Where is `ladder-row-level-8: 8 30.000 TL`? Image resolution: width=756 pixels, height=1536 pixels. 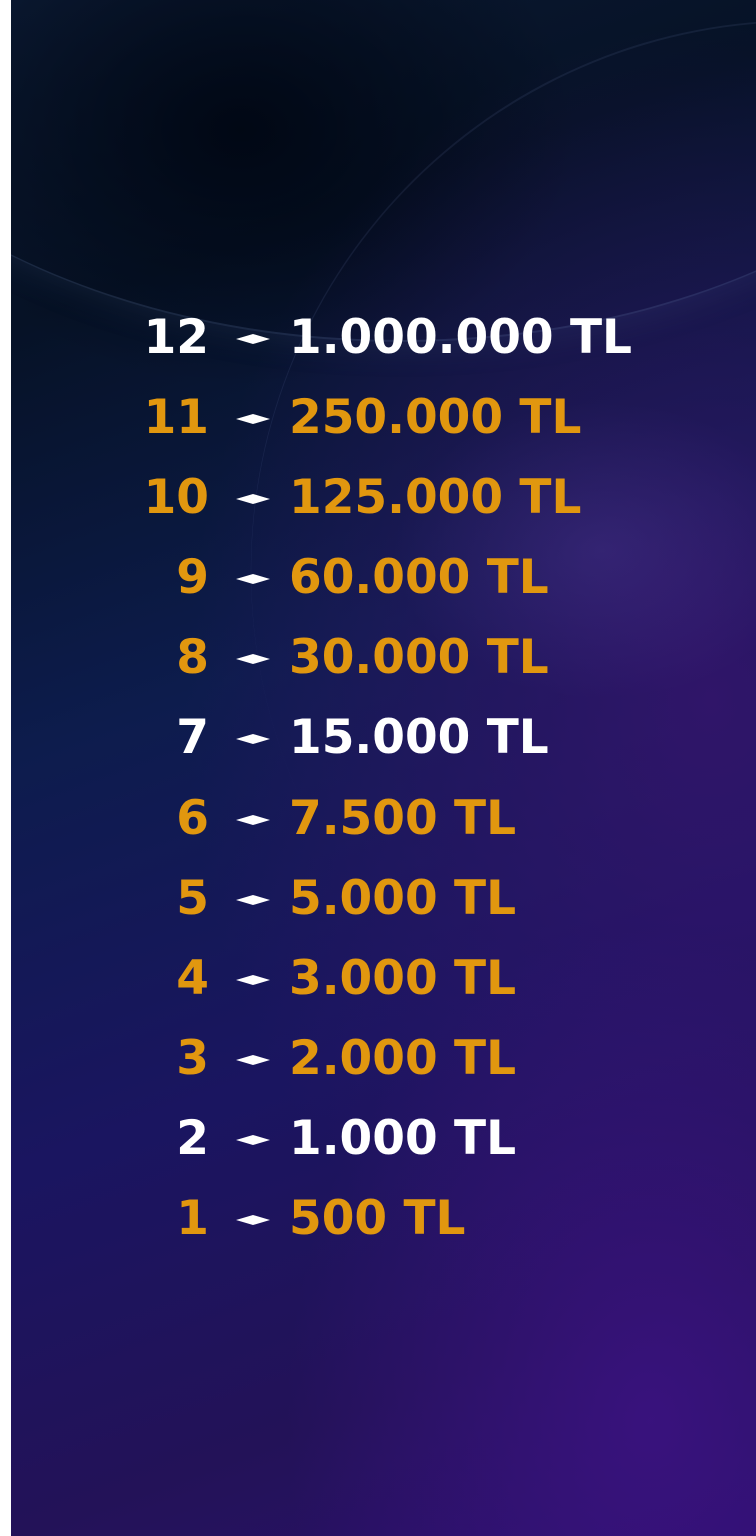
ladder-row-level-8: 8 30.000 TL is located at coordinates (383, 658).